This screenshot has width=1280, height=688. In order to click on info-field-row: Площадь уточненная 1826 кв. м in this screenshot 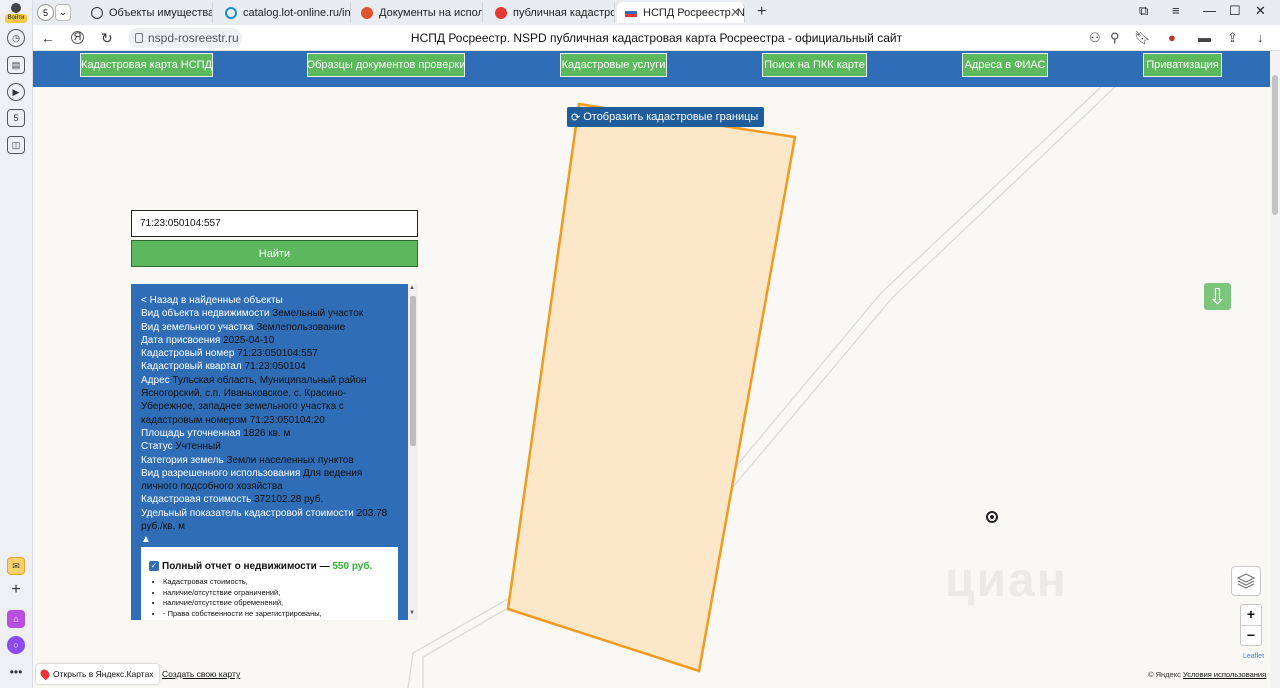, I will do `click(270, 433)`.